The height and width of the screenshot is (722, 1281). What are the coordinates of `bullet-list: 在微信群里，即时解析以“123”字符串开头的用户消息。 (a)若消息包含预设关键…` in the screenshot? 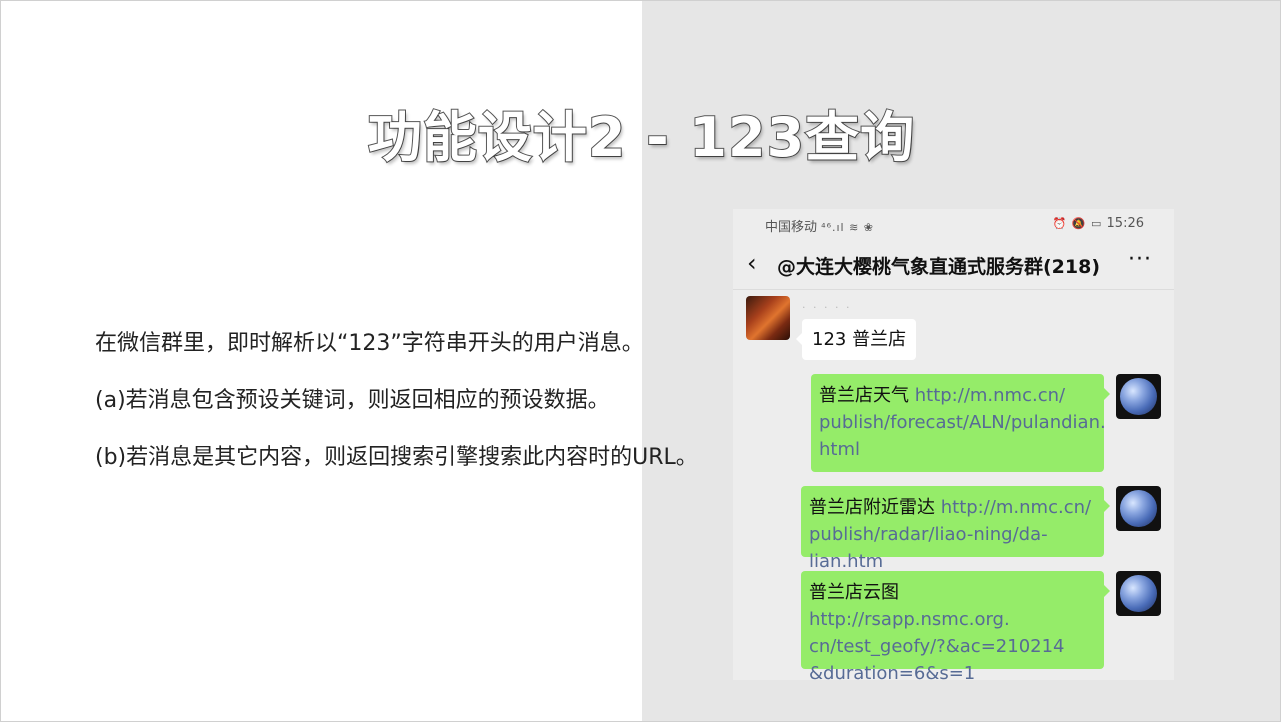 It's located at (396, 412).